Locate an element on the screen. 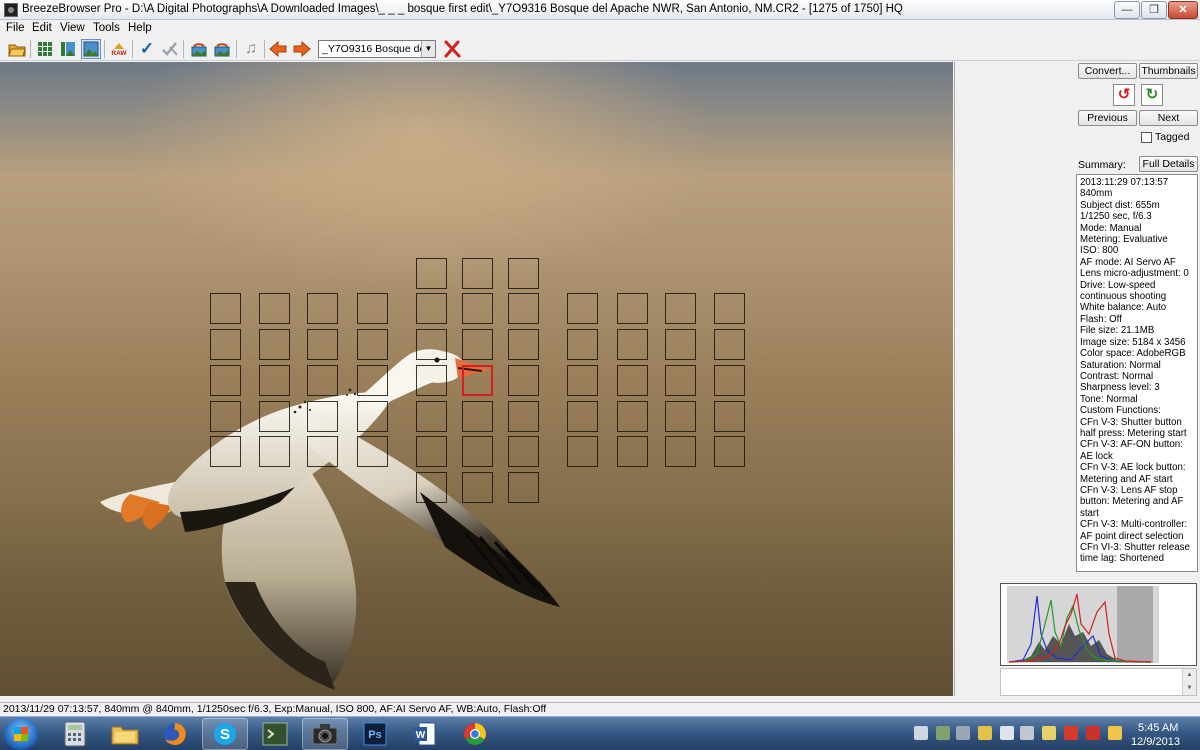 The height and width of the screenshot is (750, 1200). skype-app-icon: S is located at coordinates (225, 734).